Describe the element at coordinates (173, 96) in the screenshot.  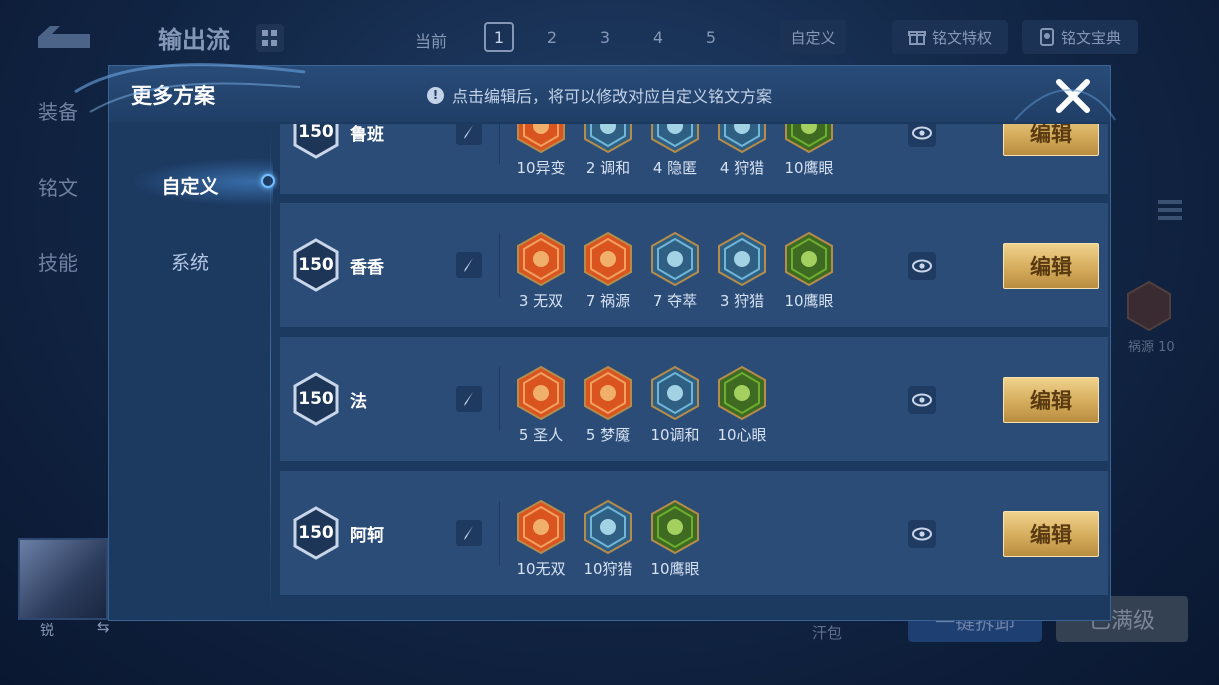
I see `dialog-title: 更多方案` at that location.